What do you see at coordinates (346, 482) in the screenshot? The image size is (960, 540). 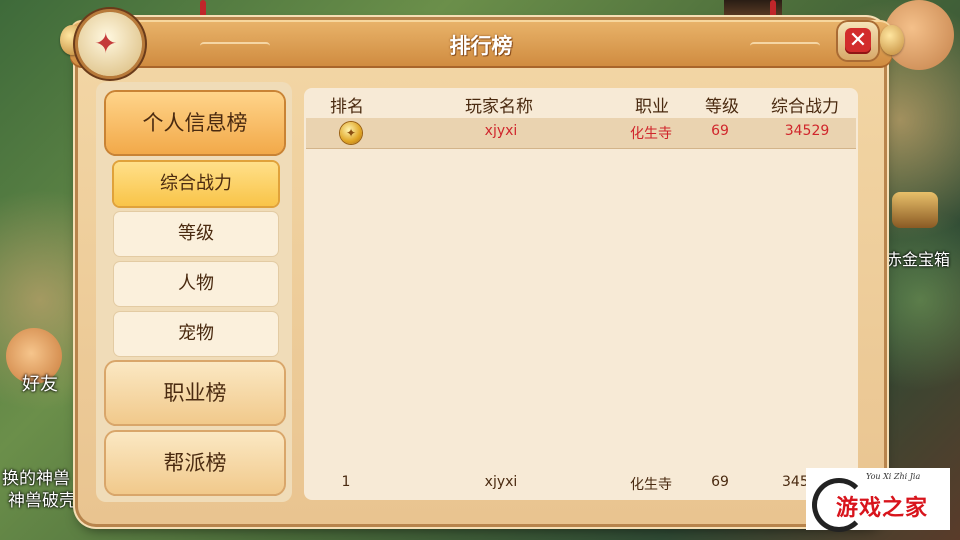 I see `my-rank: 1` at bounding box center [346, 482].